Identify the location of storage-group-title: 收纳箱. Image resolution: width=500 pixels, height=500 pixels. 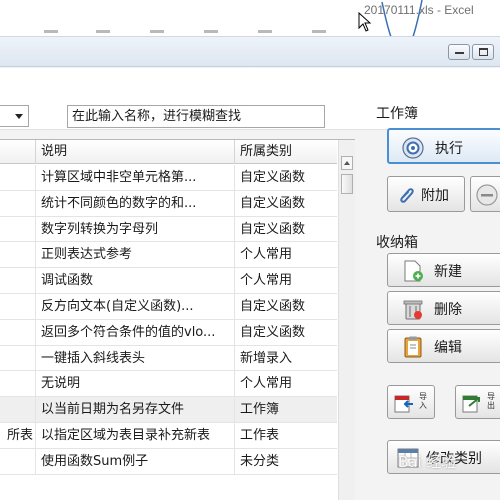
(397, 243).